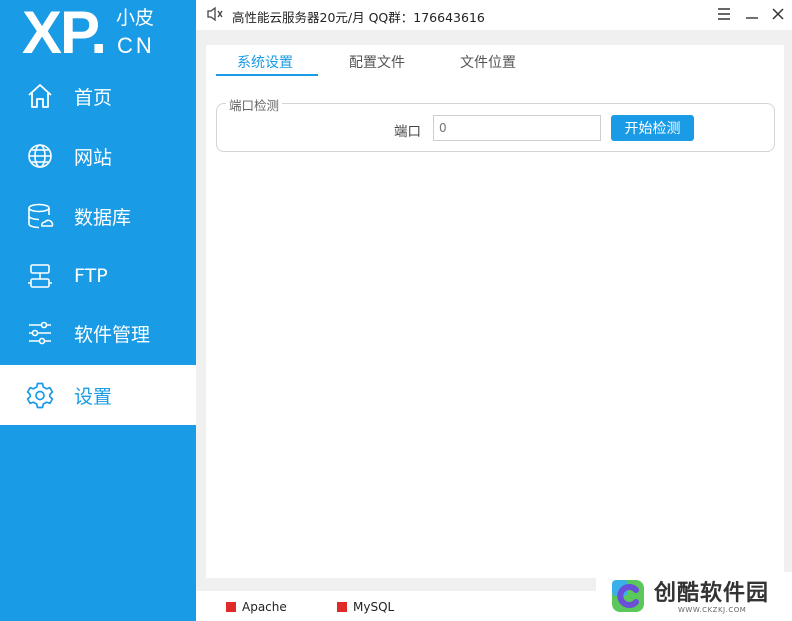 The width and height of the screenshot is (792, 621). What do you see at coordinates (652, 128) in the screenshot?
I see `start-check-button: 开始检测` at bounding box center [652, 128].